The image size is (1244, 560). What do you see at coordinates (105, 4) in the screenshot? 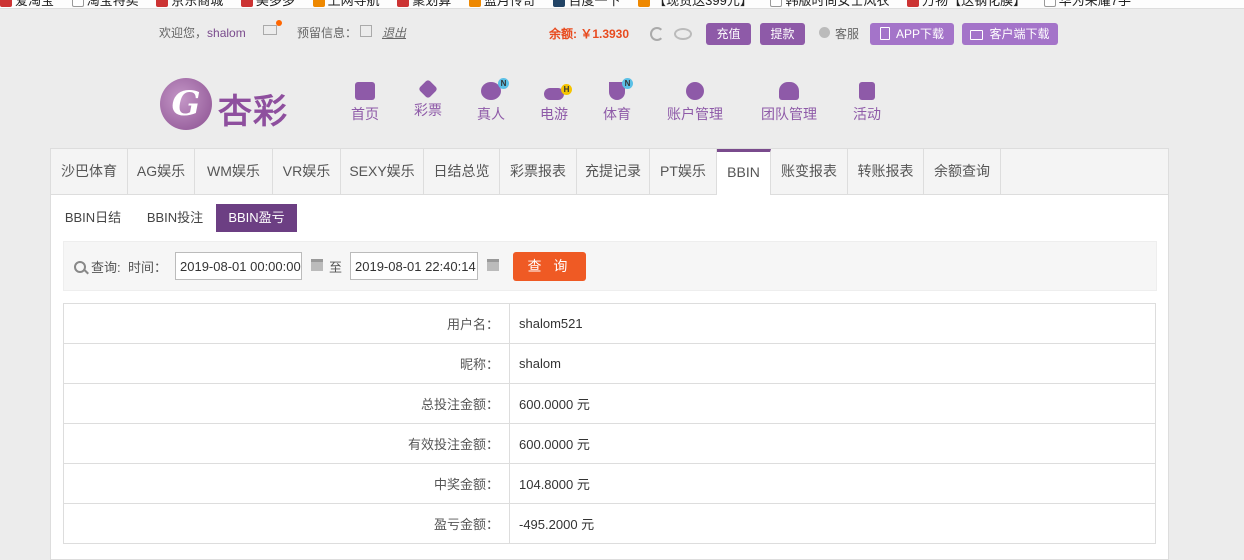
I see `bookmark-item: 淘宝特卖` at bounding box center [105, 4].